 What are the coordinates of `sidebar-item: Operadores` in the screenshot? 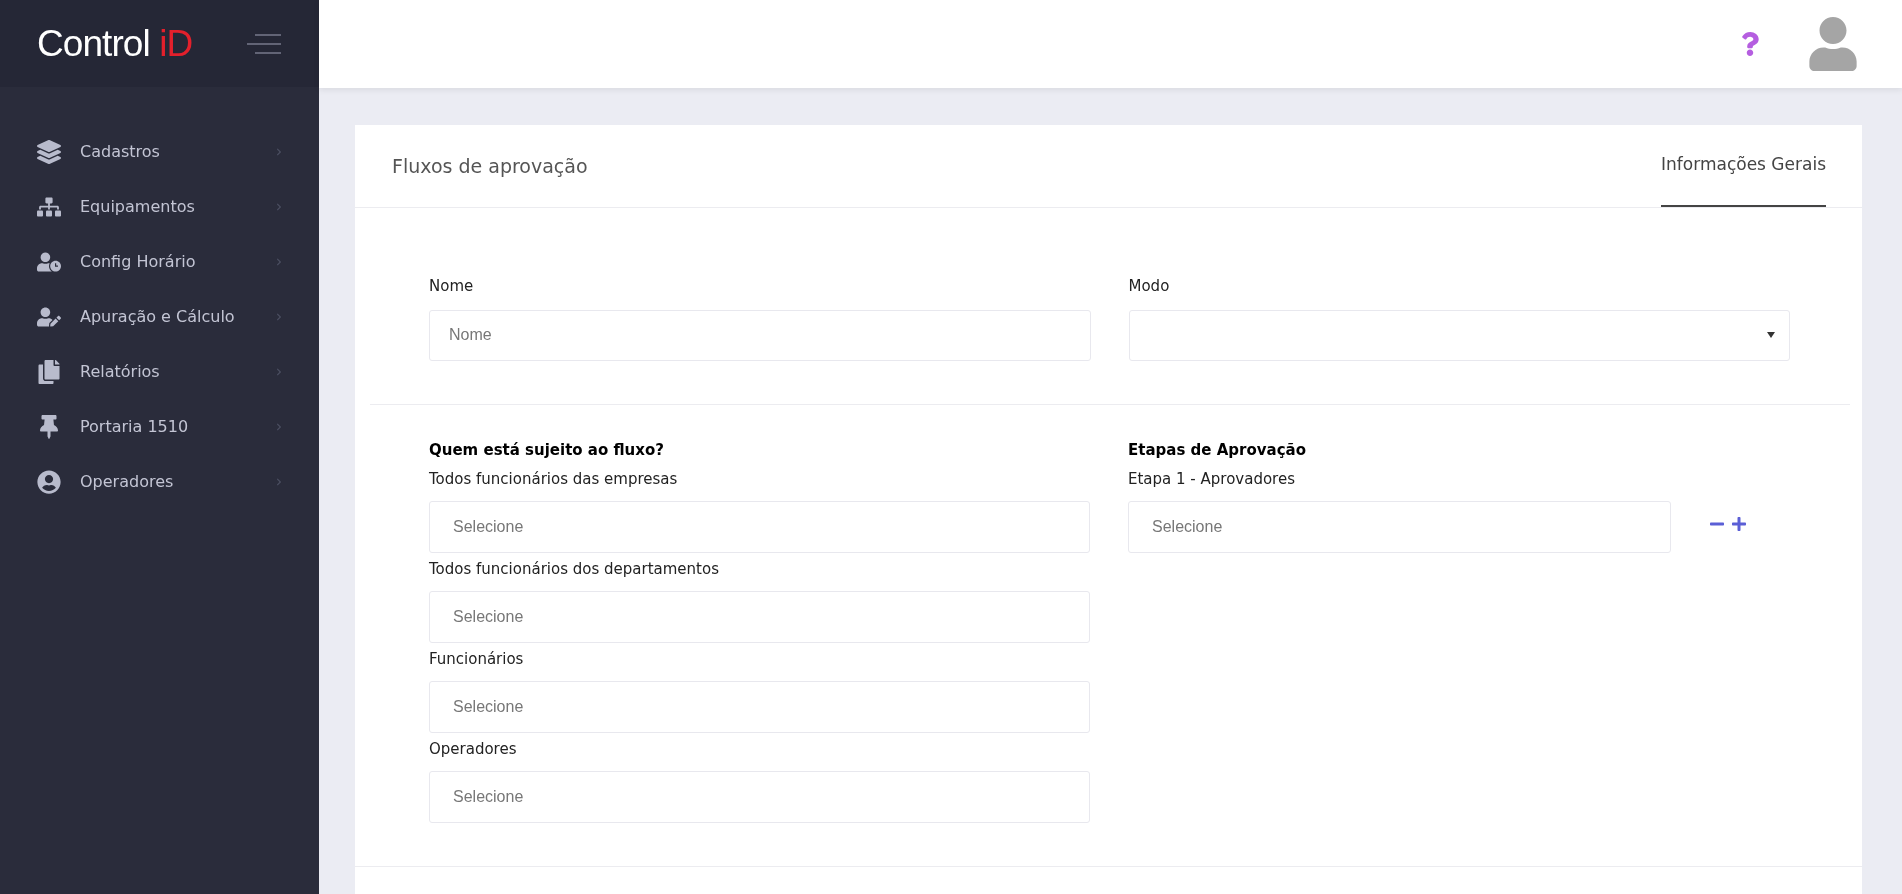 It's located at (159, 481).